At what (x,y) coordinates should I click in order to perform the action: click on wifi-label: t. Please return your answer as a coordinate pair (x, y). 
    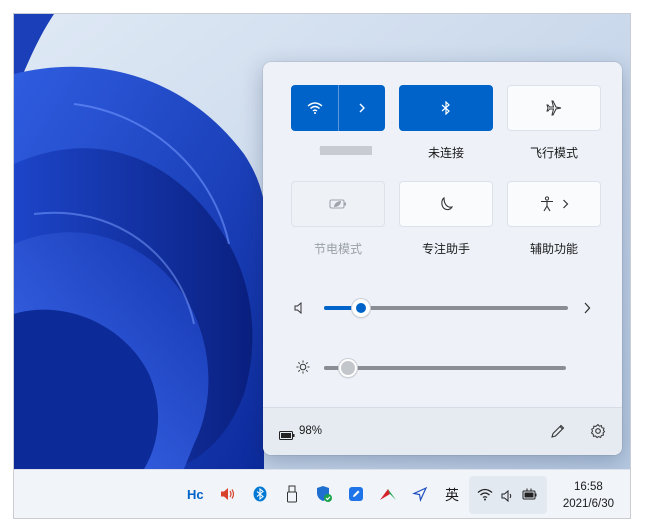
    Looking at the image, I should click on (303, 151).